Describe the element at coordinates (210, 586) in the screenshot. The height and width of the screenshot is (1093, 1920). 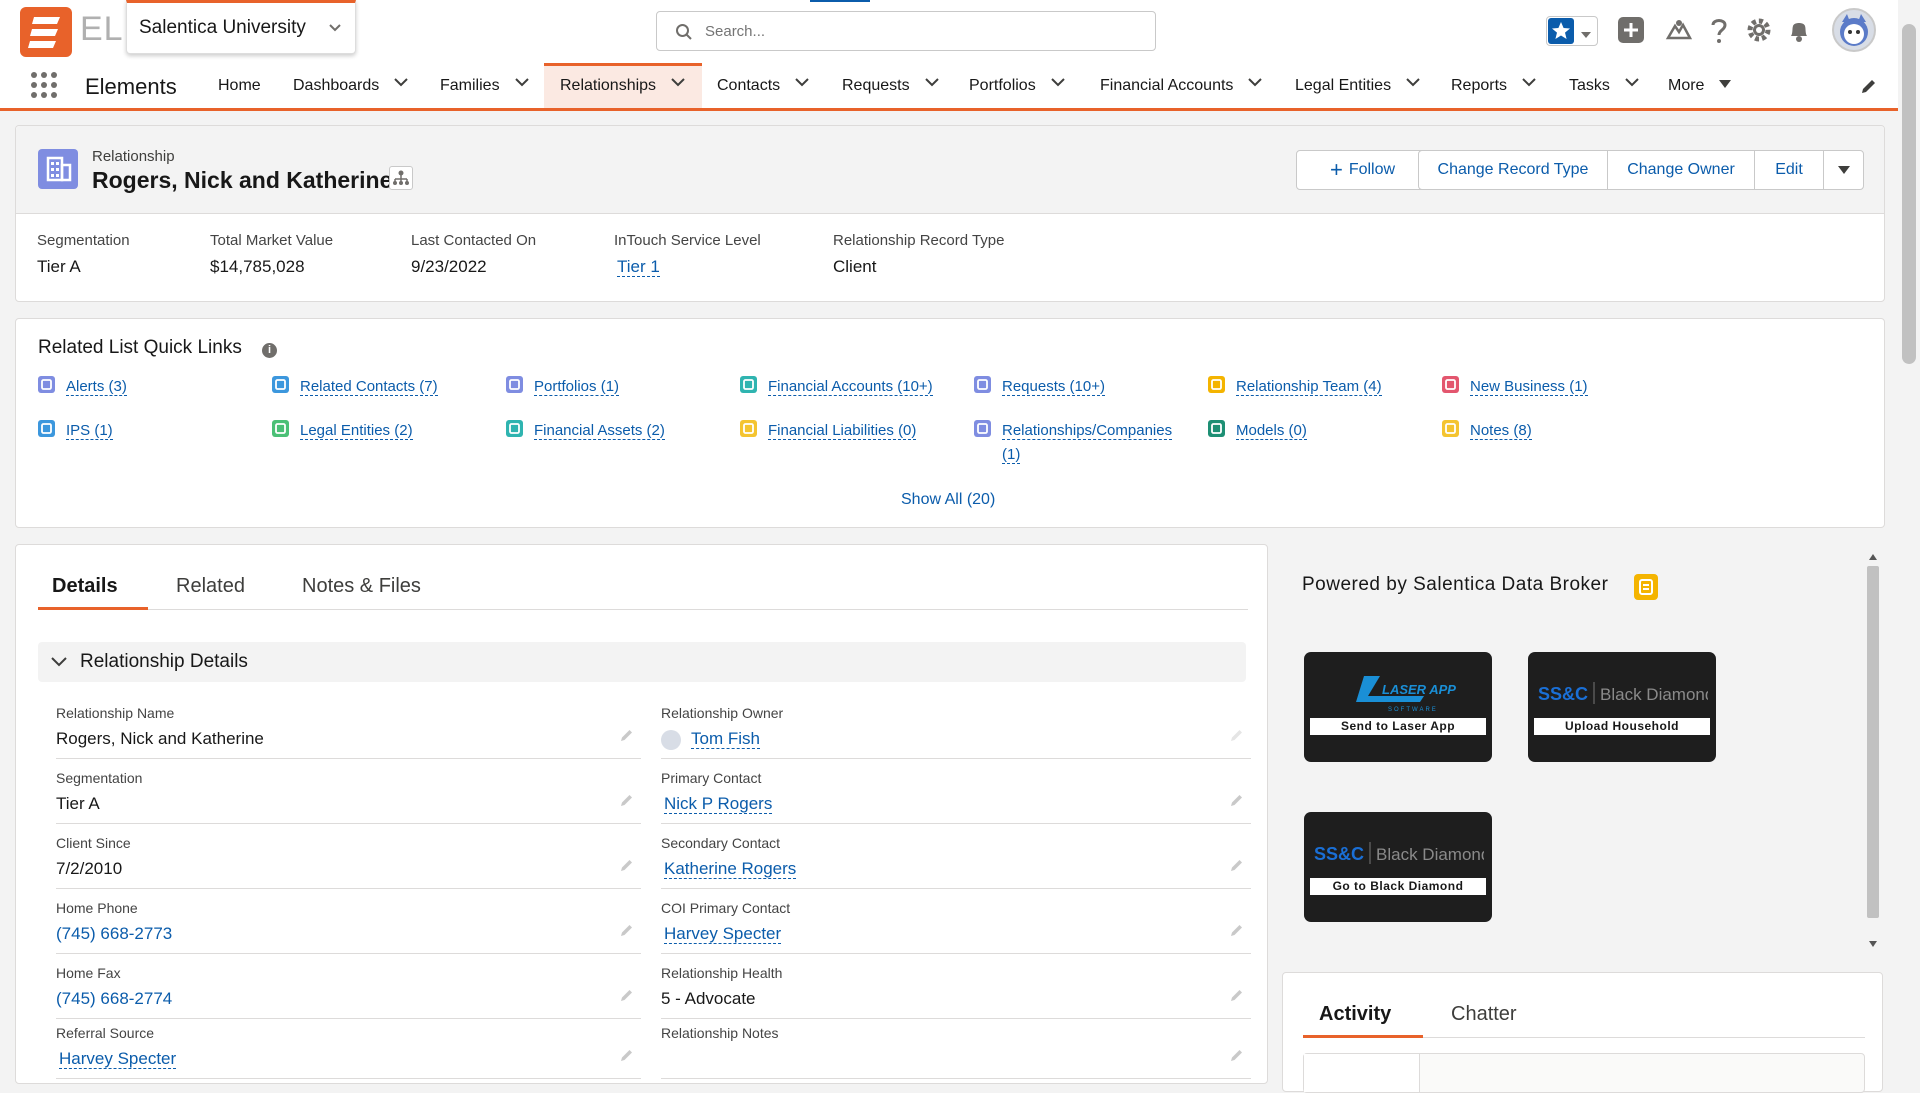
I see `tab-related: Related` at that location.